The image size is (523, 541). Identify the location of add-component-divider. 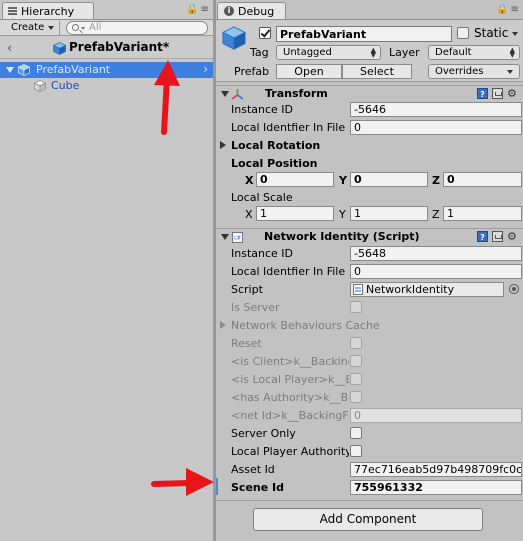
(369, 500).